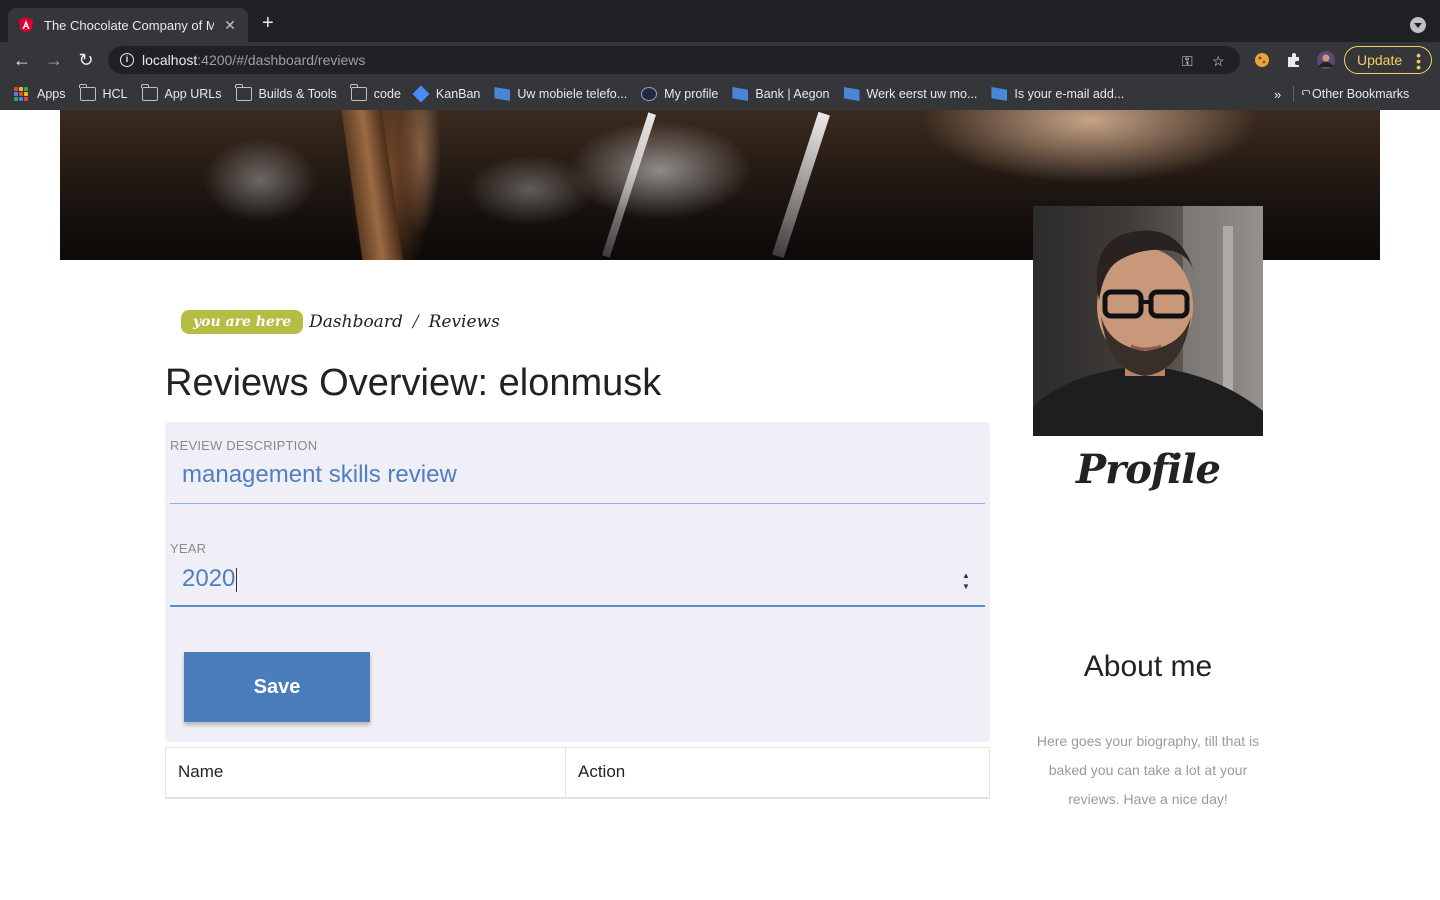  Describe the element at coordinates (577, 475) in the screenshot. I see `review-description-input` at that location.